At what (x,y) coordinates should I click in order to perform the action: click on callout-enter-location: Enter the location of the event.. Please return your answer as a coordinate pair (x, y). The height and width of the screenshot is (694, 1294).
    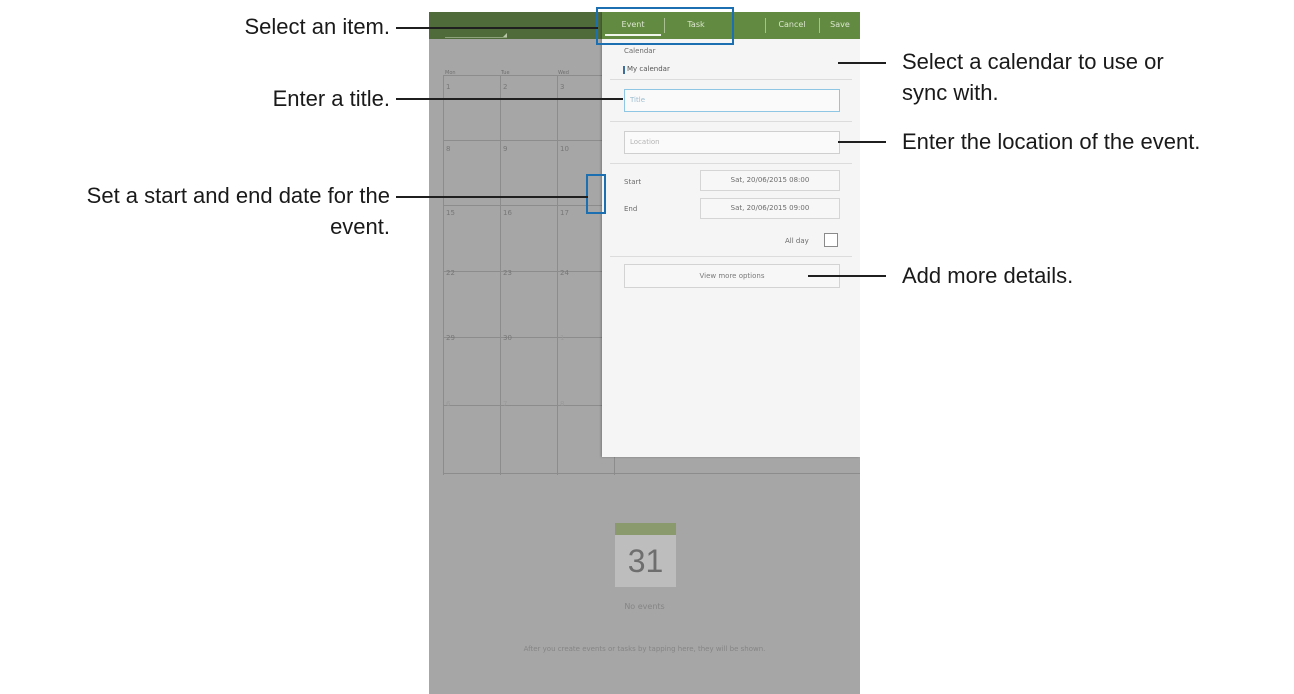
    Looking at the image, I should click on (1051, 141).